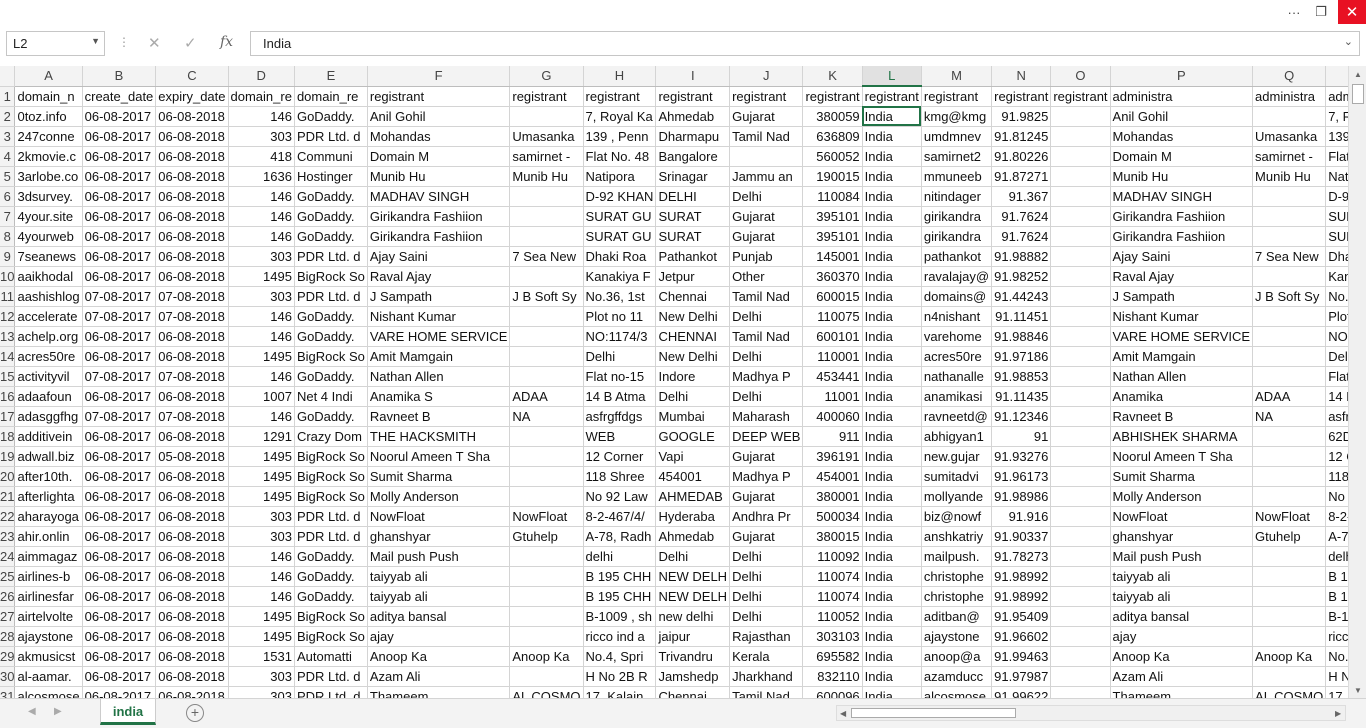 The width and height of the screenshot is (1366, 728). Describe the element at coordinates (693, 136) in the screenshot. I see `cell: Dharmapu` at that location.